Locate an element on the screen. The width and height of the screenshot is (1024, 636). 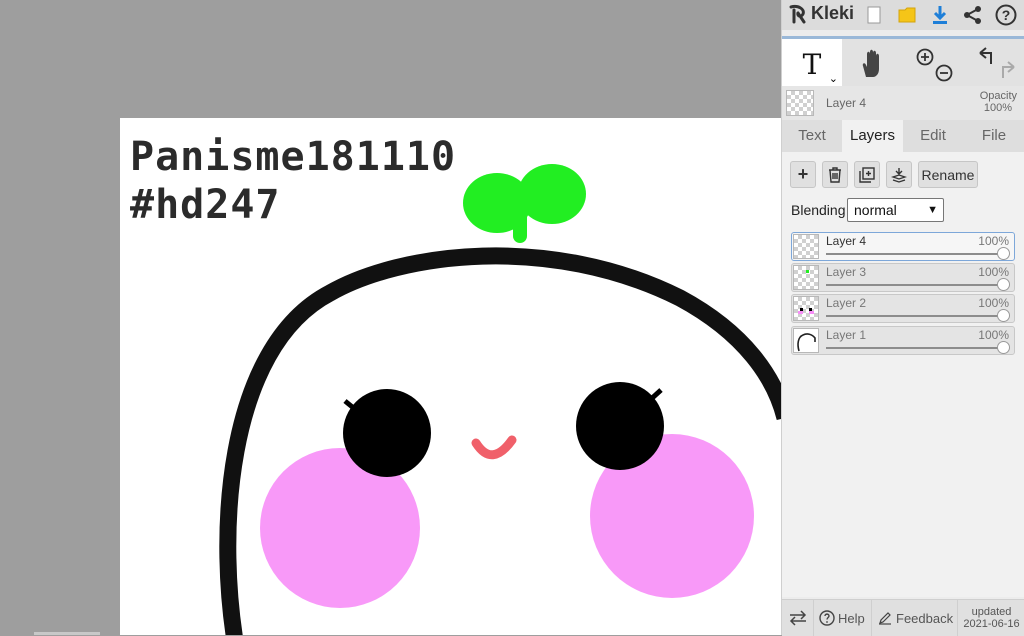
save-icon is located at coordinates (907, 15).